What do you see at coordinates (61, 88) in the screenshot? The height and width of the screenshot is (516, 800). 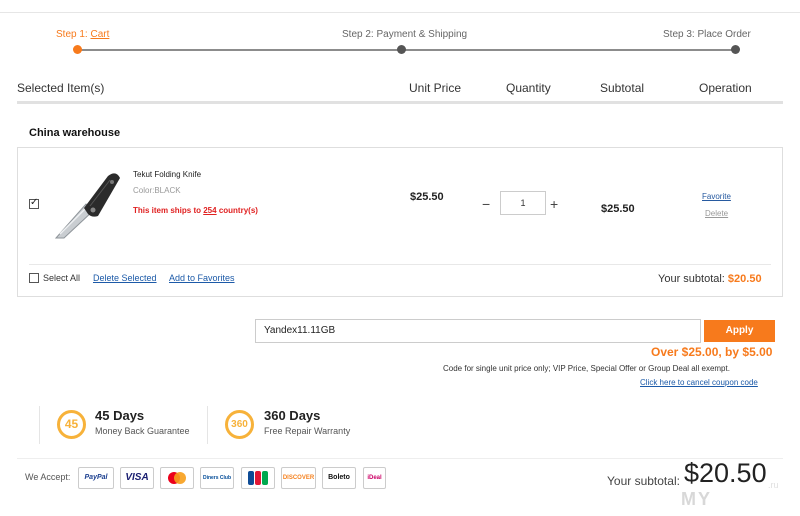 I see `header-selected-items: Selected Item(s)` at bounding box center [61, 88].